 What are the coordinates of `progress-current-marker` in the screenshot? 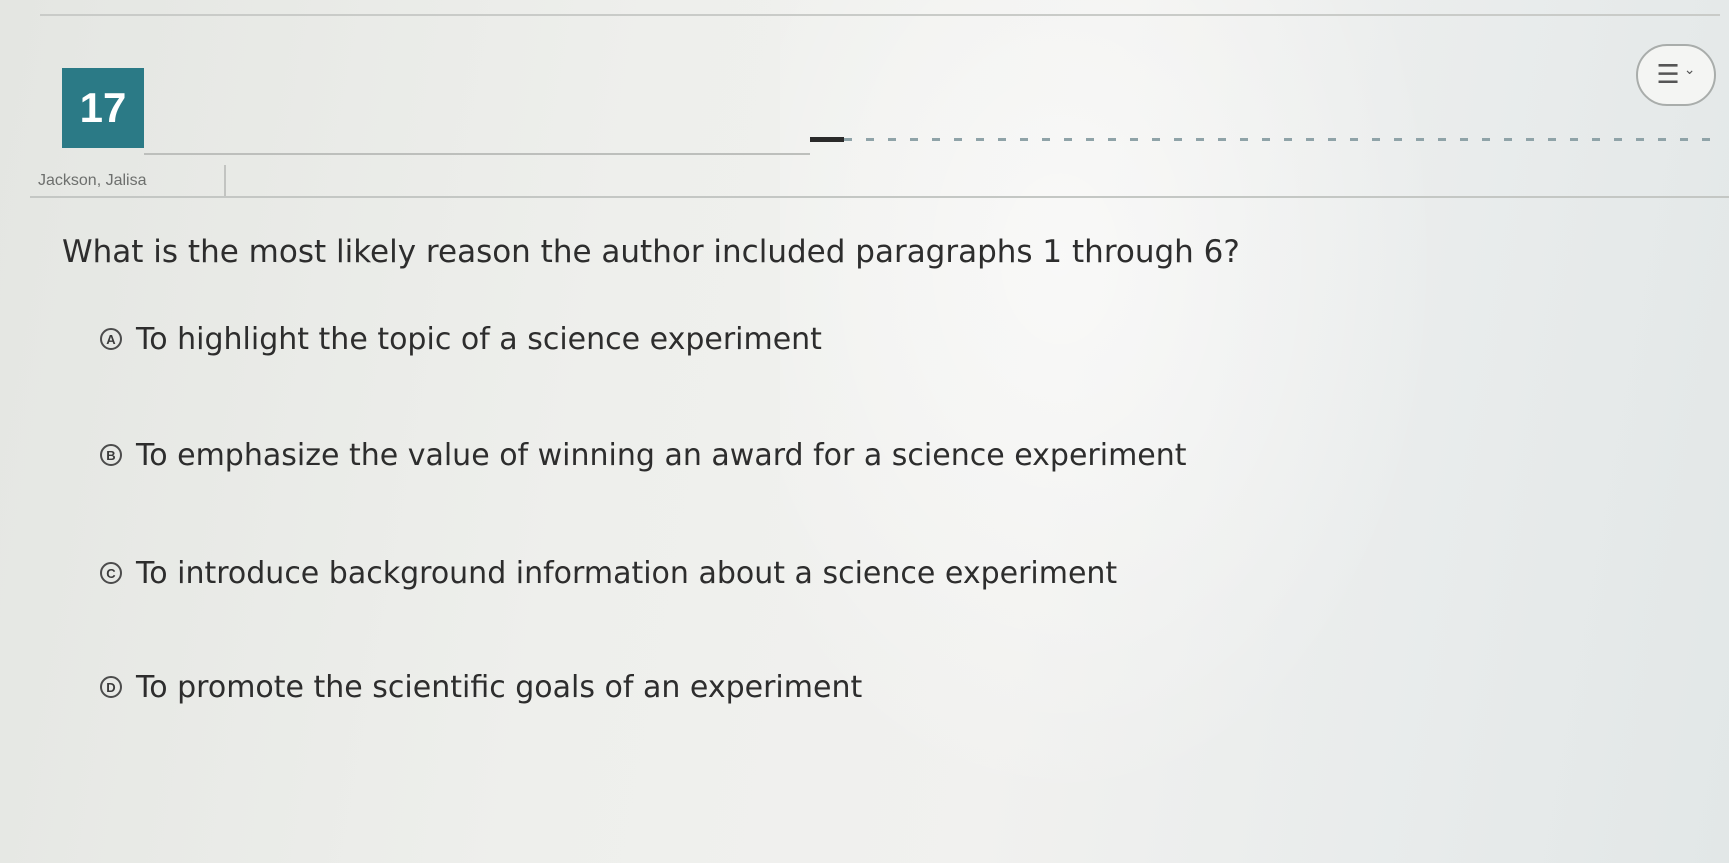 It's located at (827, 139).